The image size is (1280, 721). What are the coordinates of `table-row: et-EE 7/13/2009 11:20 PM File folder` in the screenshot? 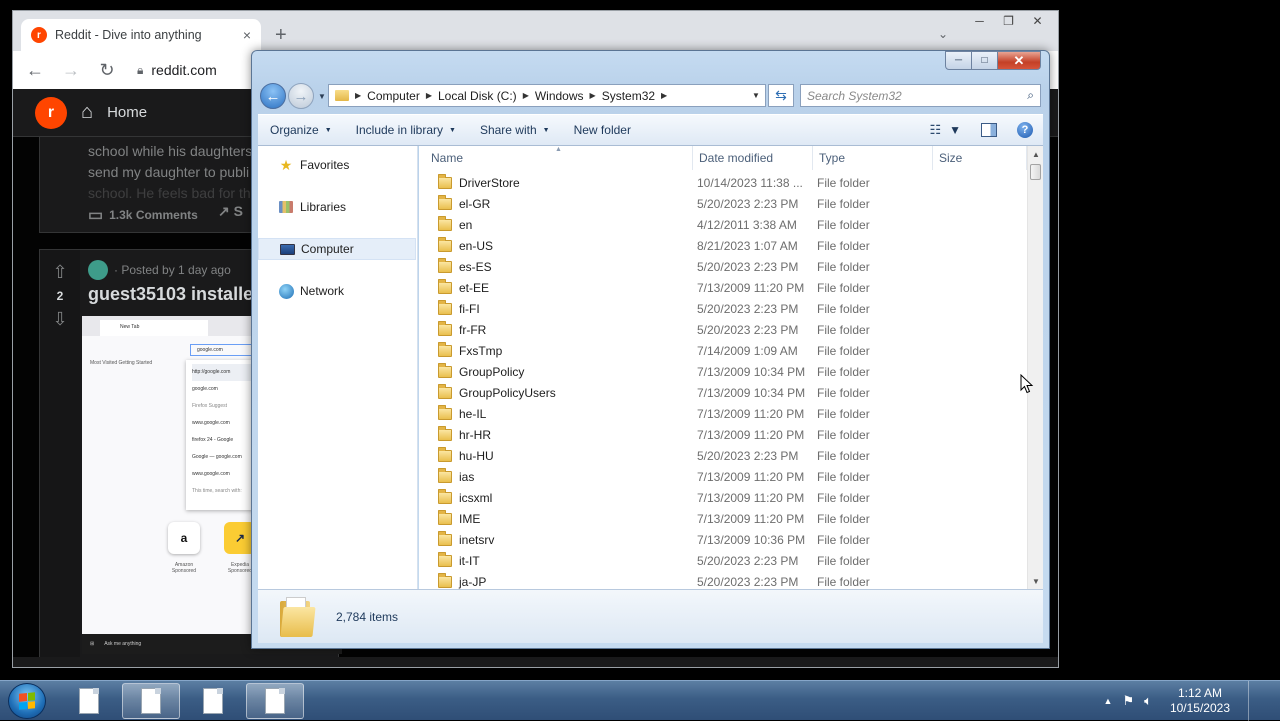 It's located at (723, 287).